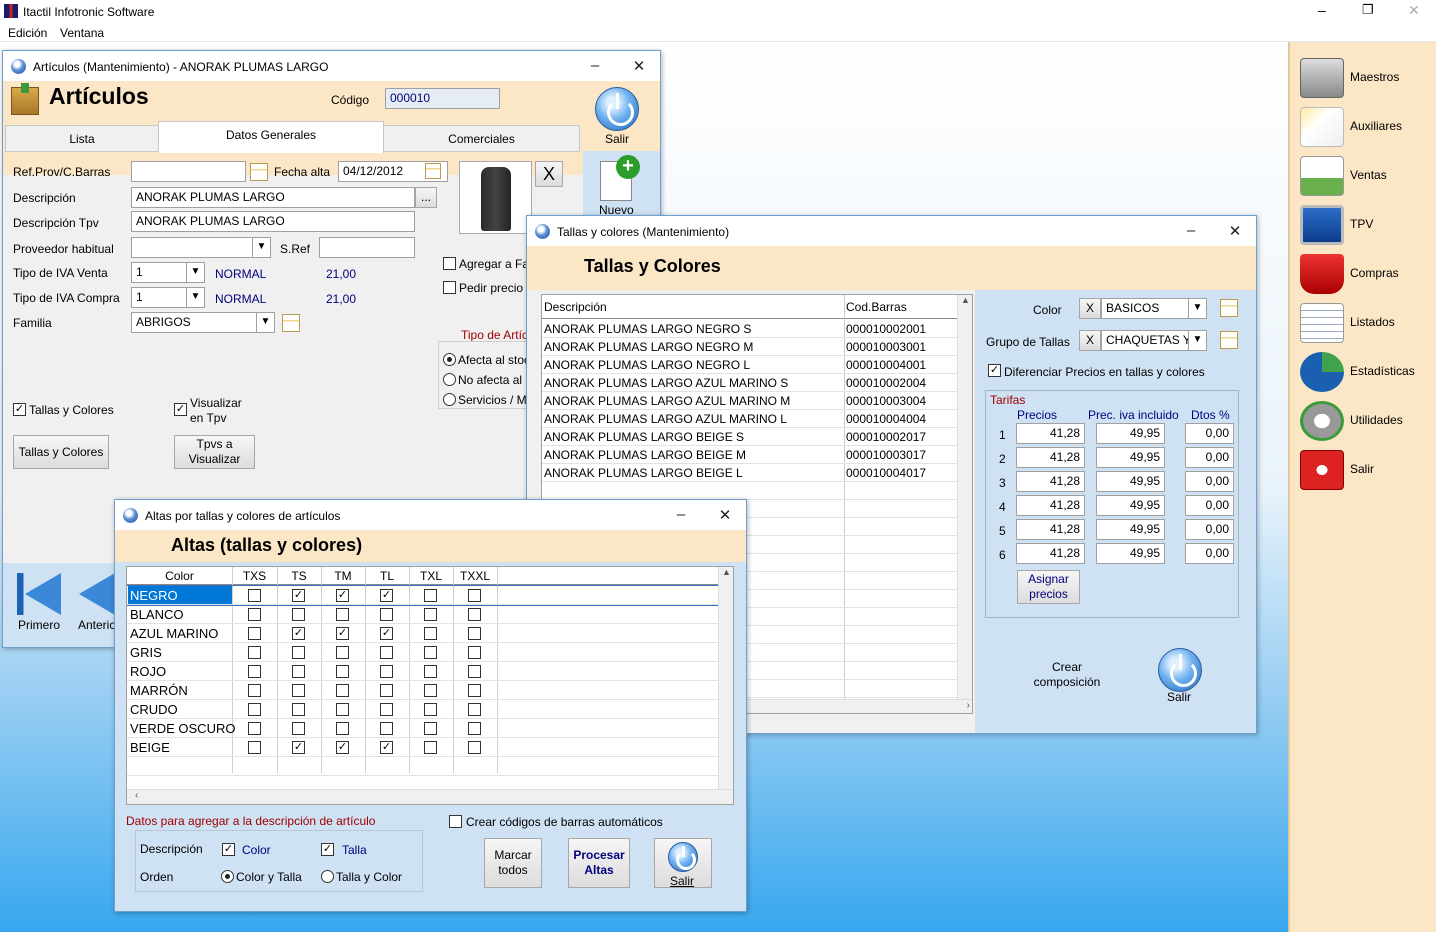 Image resolution: width=1436 pixels, height=932 pixels. What do you see at coordinates (1368, 322) in the screenshot?
I see `sidebar-item-listados: Listados` at bounding box center [1368, 322].